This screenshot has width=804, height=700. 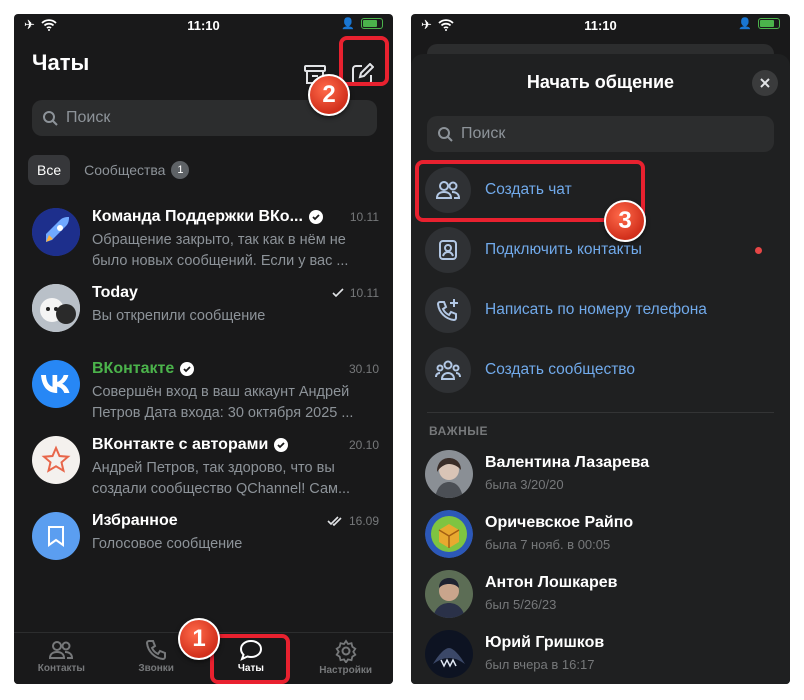 I want to click on notification-dot, so click(x=758, y=250).